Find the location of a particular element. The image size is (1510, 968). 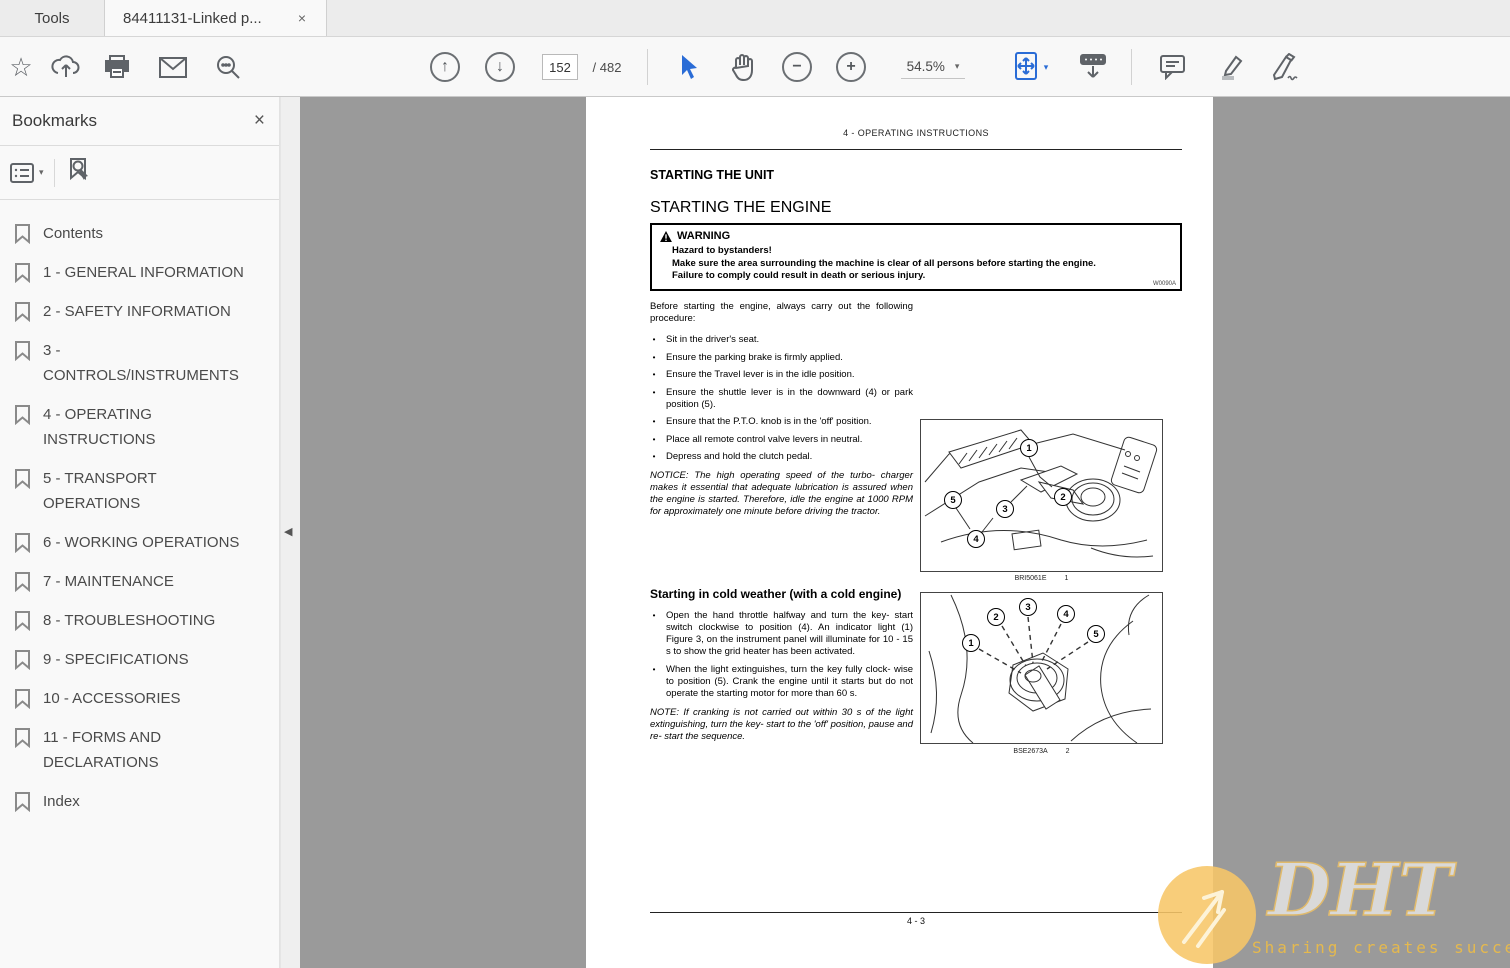

tab-close-icon: × is located at coordinates (302, 18).